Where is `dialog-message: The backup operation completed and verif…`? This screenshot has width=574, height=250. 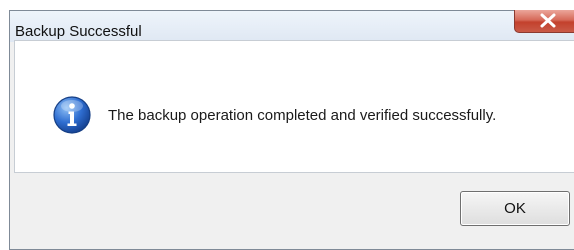 dialog-message: The backup operation completed and verif… is located at coordinates (302, 115).